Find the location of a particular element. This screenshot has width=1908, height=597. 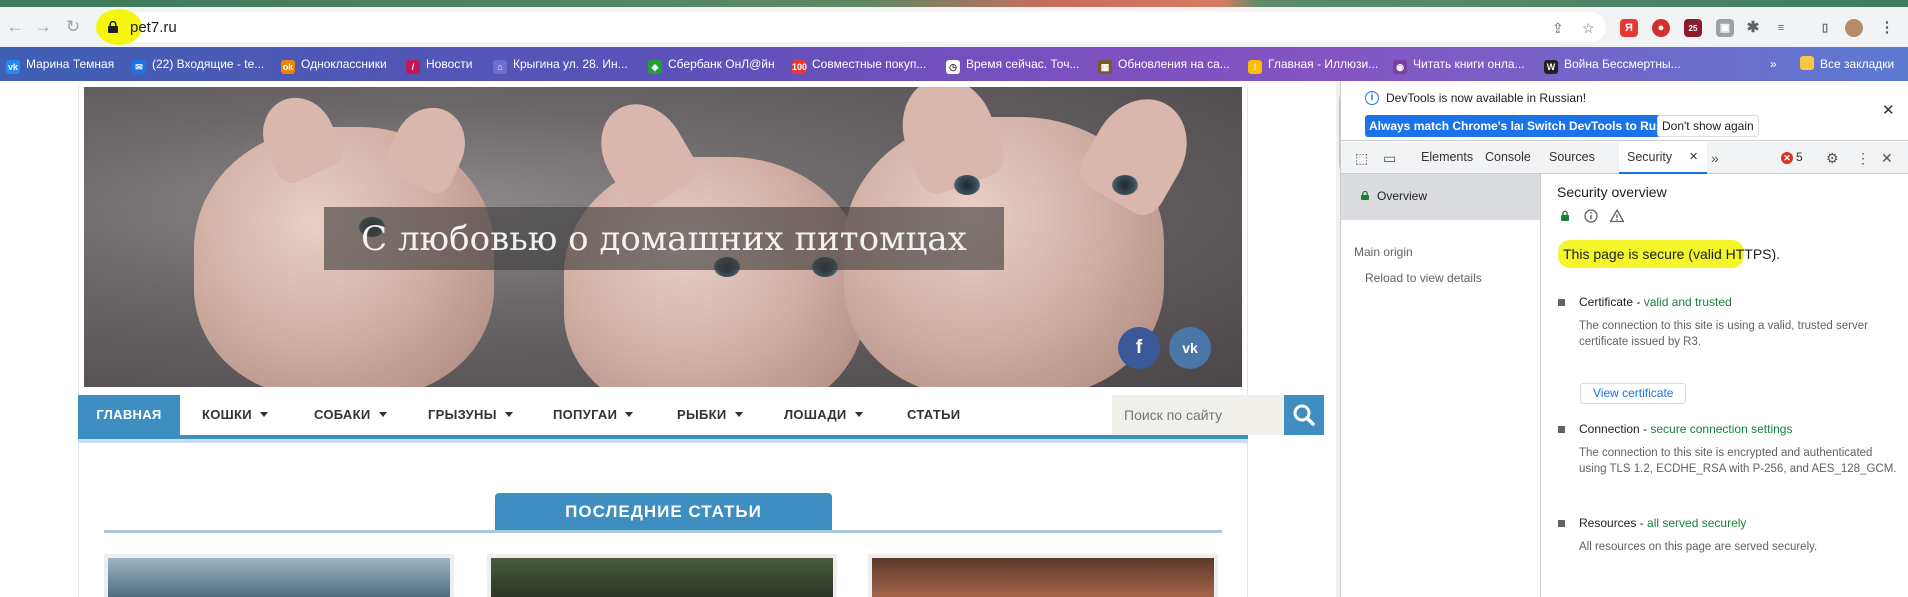

info-state-icon is located at coordinates (1591, 216).